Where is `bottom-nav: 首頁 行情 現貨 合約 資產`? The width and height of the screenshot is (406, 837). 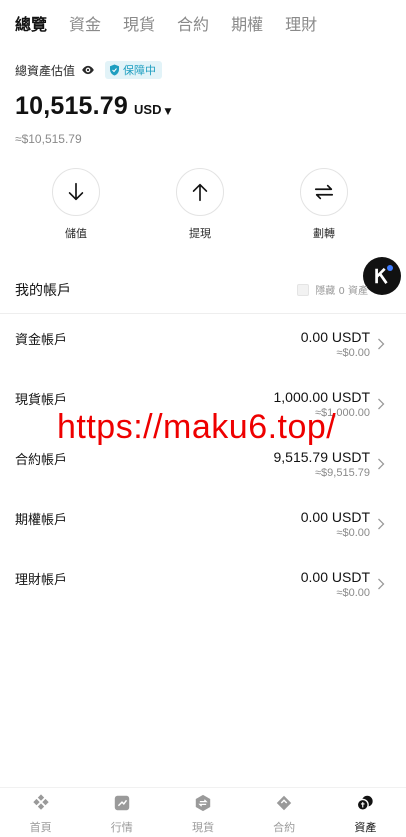 bottom-nav: 首頁 行情 現貨 合約 資產 is located at coordinates (203, 812).